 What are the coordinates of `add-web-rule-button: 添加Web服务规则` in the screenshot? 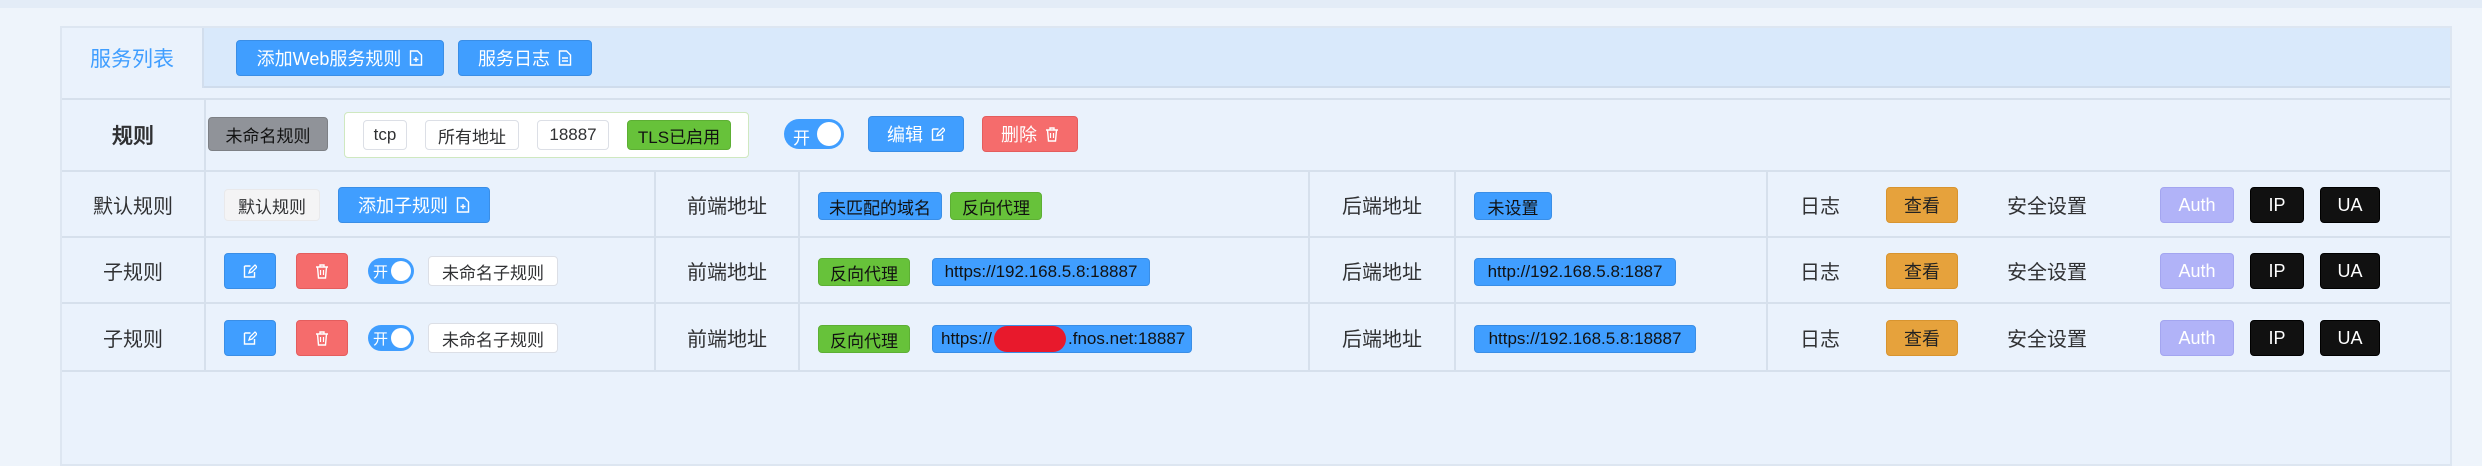 It's located at (340, 58).